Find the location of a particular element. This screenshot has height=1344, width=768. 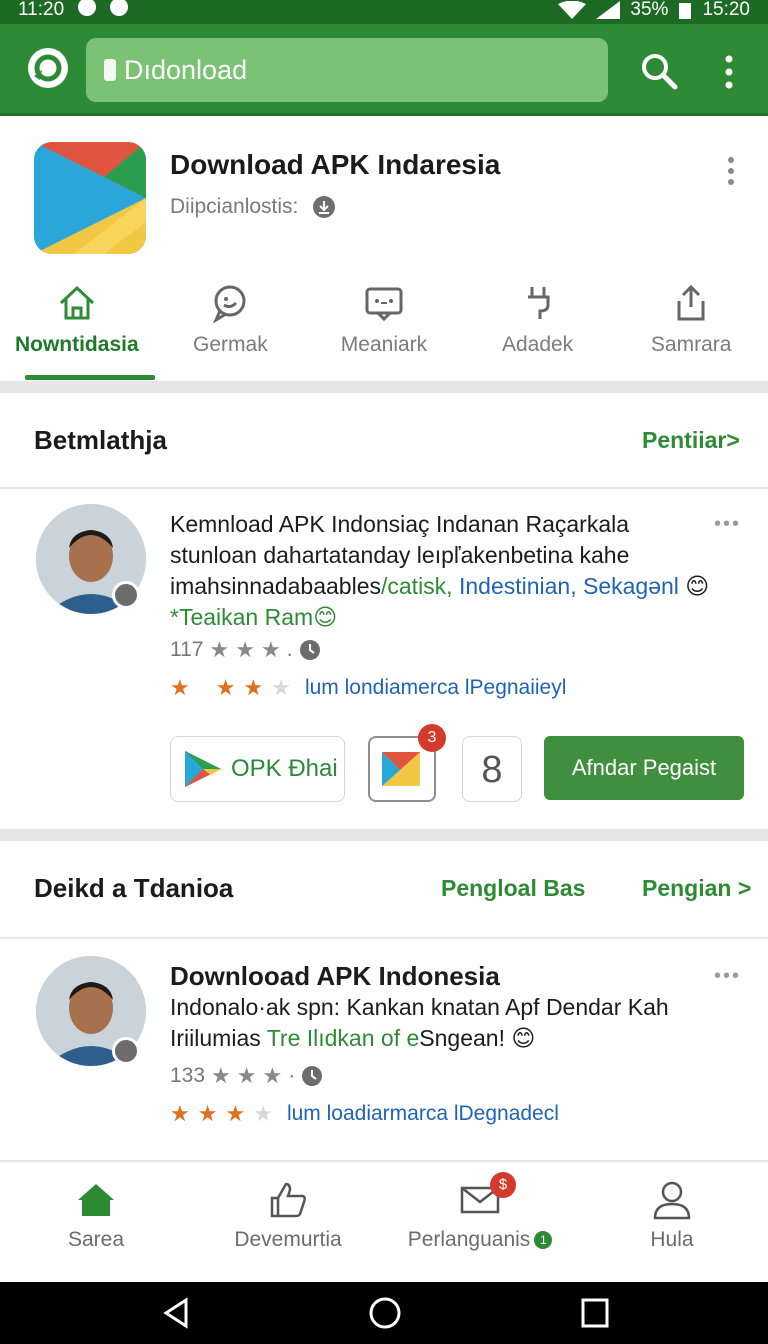

status-bar: 11:20 35% 15:20 is located at coordinates (384, 12).